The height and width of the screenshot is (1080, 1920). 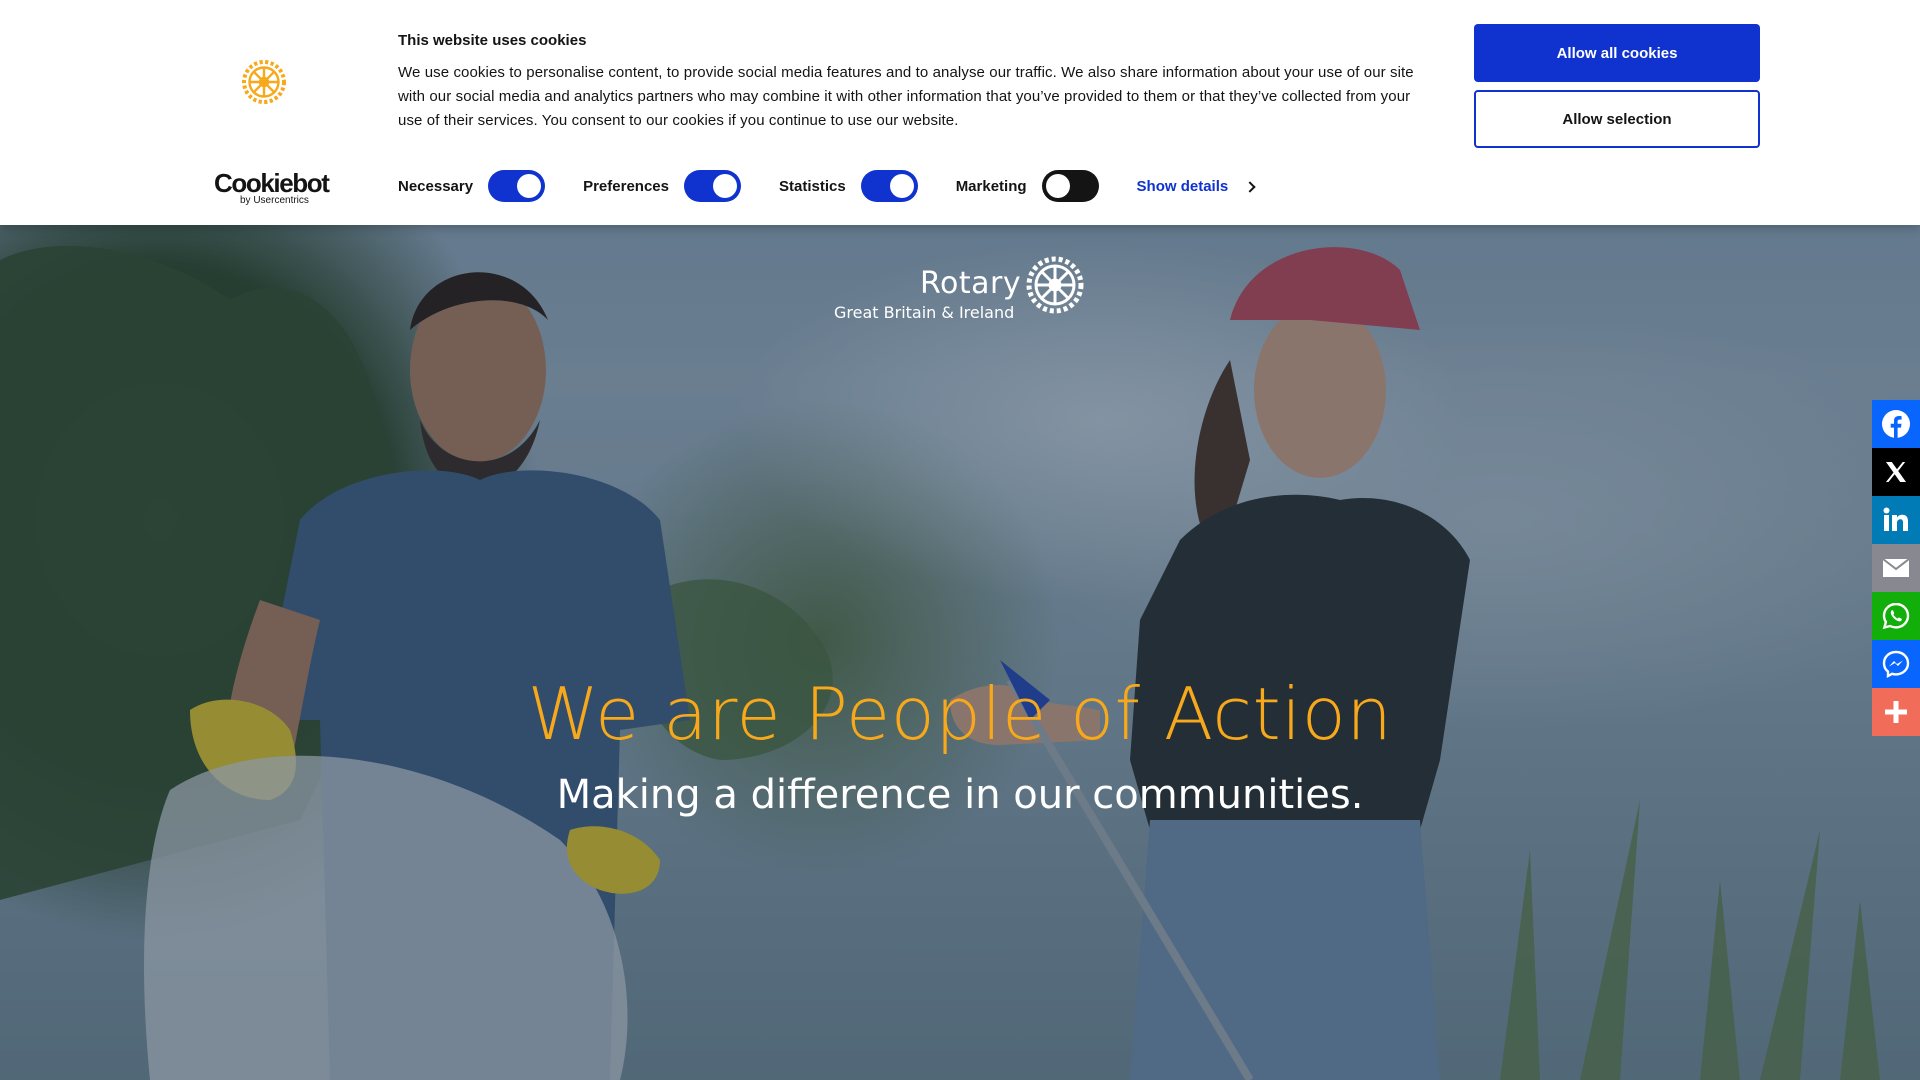 What do you see at coordinates (1617, 53) in the screenshot?
I see `allow-all-cookies-button: Allow all cookies` at bounding box center [1617, 53].